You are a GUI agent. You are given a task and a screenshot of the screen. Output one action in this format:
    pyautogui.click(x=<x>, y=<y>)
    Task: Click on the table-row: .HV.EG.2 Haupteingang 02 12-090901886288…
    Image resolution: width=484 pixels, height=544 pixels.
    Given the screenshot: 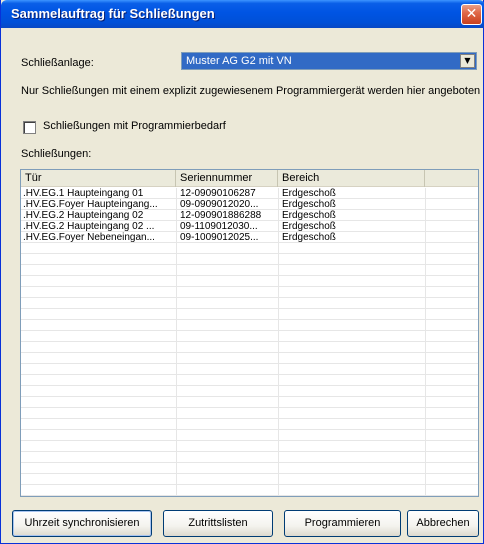 What is the action you would take?
    pyautogui.click(x=249, y=215)
    